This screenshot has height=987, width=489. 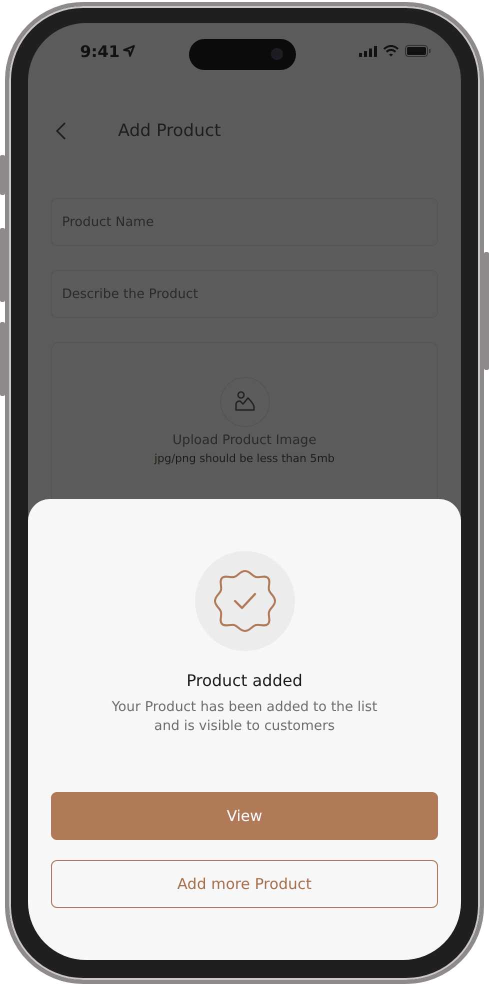 I want to click on signal-icon, so click(x=368, y=51).